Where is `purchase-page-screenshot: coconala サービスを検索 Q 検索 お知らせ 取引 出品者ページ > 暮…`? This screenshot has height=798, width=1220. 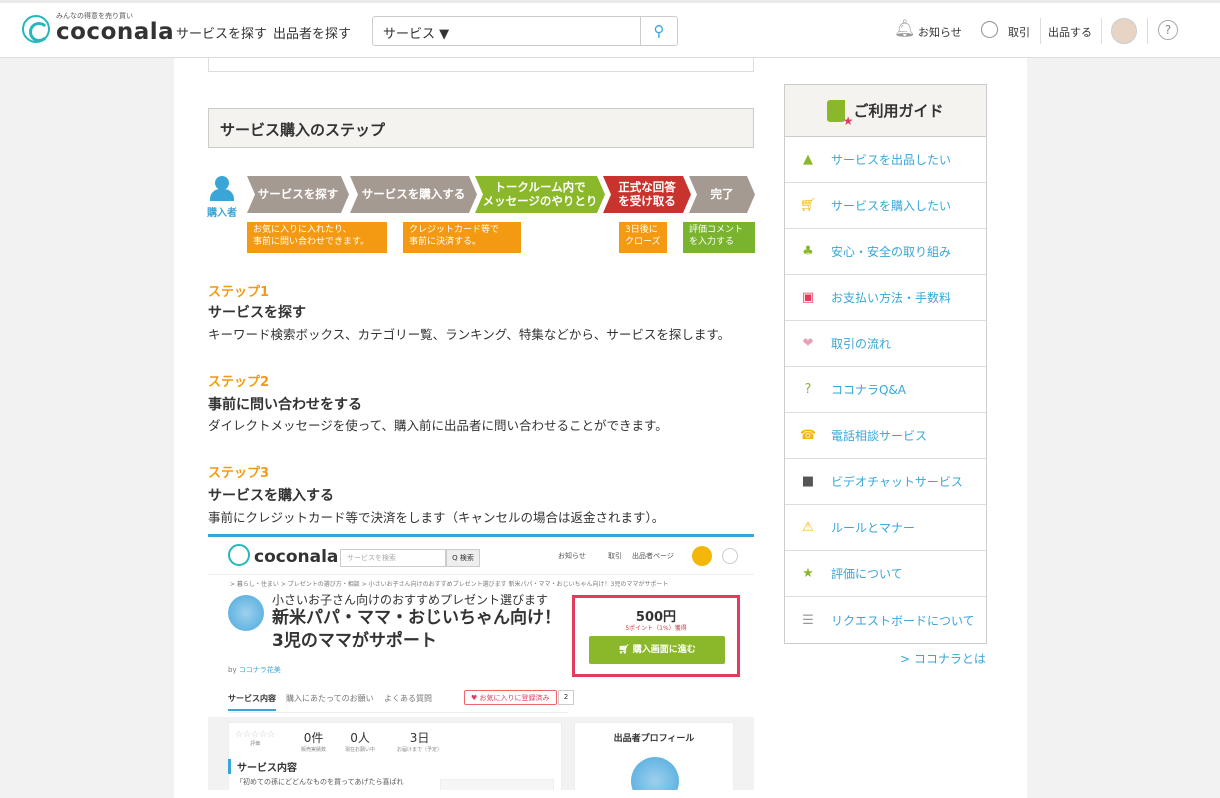 purchase-page-screenshot: coconala サービスを検索 Q 検索 お知らせ 取引 出品者ページ > 暮… is located at coordinates (481, 662).